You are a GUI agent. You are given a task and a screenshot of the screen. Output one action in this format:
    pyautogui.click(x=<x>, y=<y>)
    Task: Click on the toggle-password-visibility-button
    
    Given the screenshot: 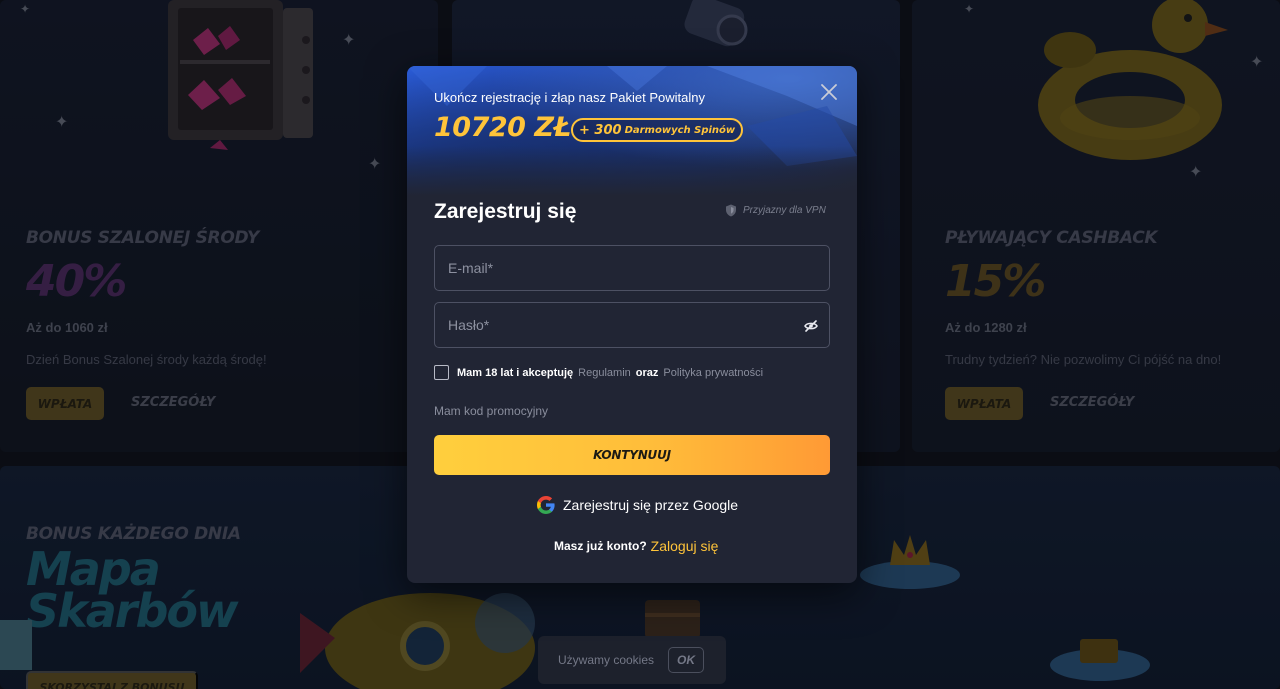 What is the action you would take?
    pyautogui.click(x=811, y=326)
    